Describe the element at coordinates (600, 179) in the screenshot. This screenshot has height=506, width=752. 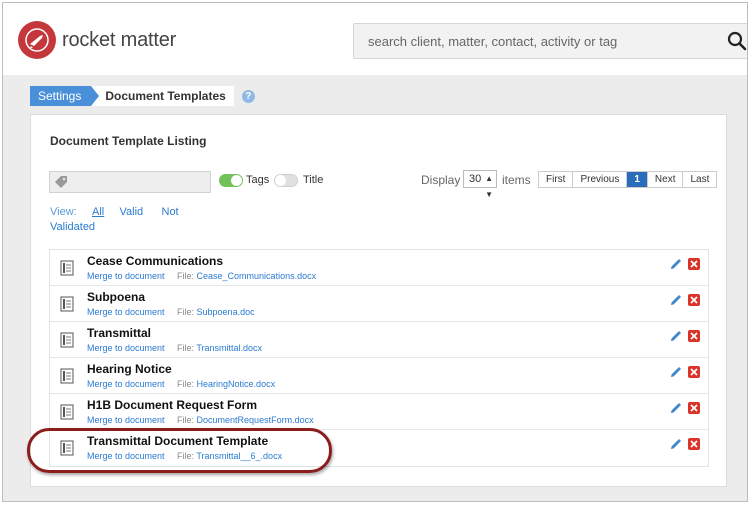
I see `pager-previous-button: Previous` at that location.